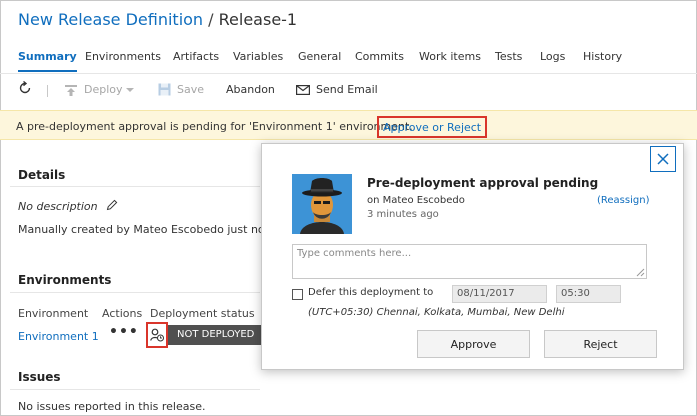 The width and height of the screenshot is (697, 416). I want to click on tab-general: General, so click(319, 56).